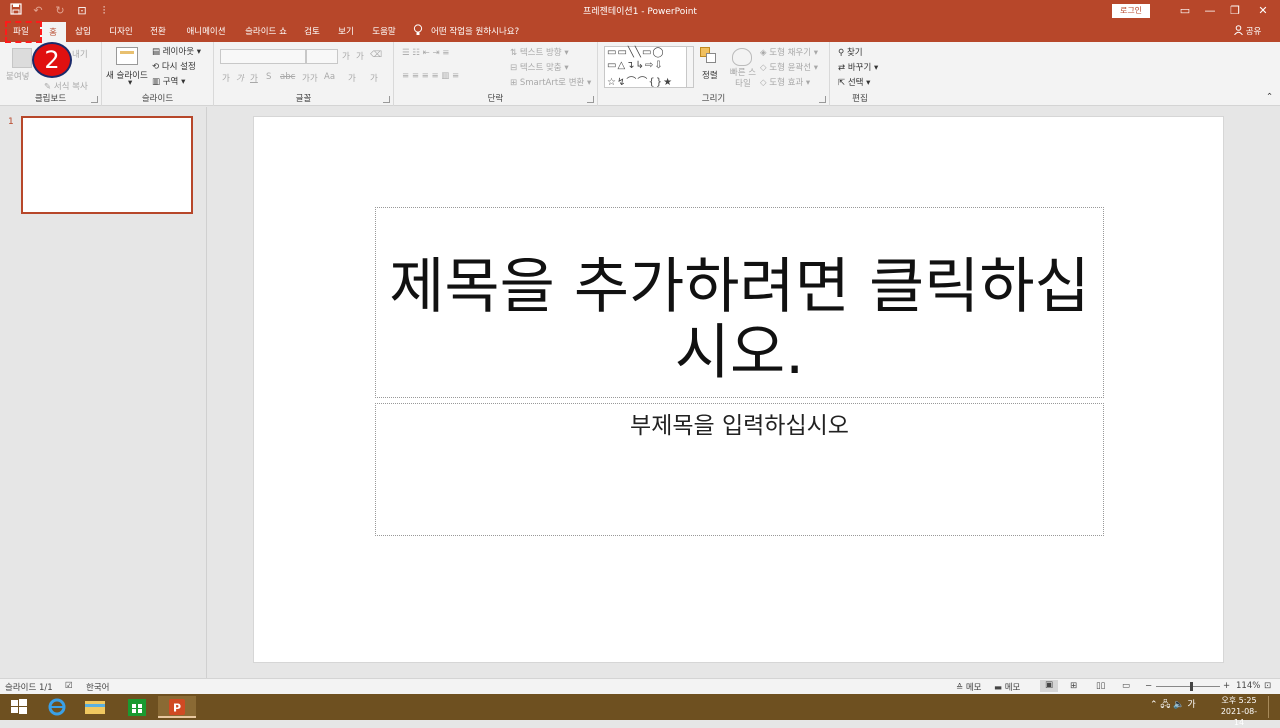 This screenshot has width=1280, height=728. I want to click on ribbon-display-options-icon: ▭, so click(1185, 11).